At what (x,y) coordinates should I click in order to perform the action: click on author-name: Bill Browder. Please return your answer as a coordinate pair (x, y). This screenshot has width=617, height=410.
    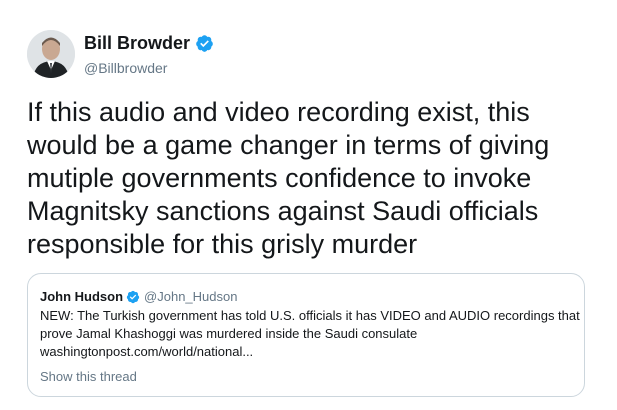
    Looking at the image, I should click on (149, 43).